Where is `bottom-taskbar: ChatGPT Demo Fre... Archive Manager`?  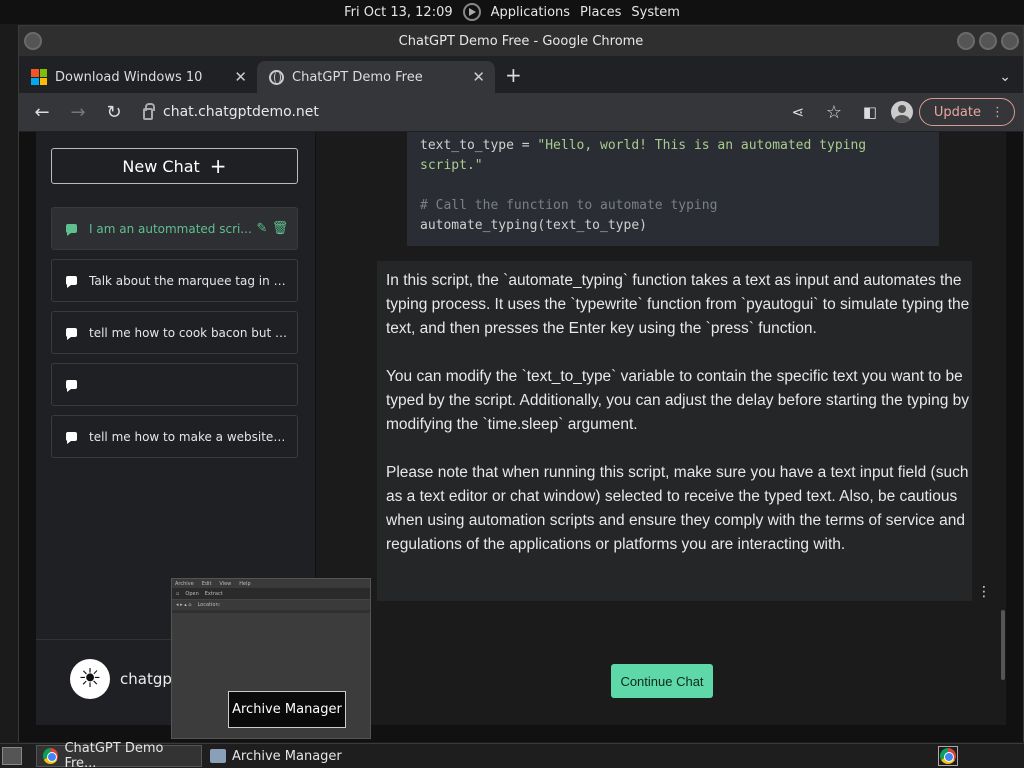
bottom-taskbar: ChatGPT Demo Fre... Archive Manager is located at coordinates (512, 754).